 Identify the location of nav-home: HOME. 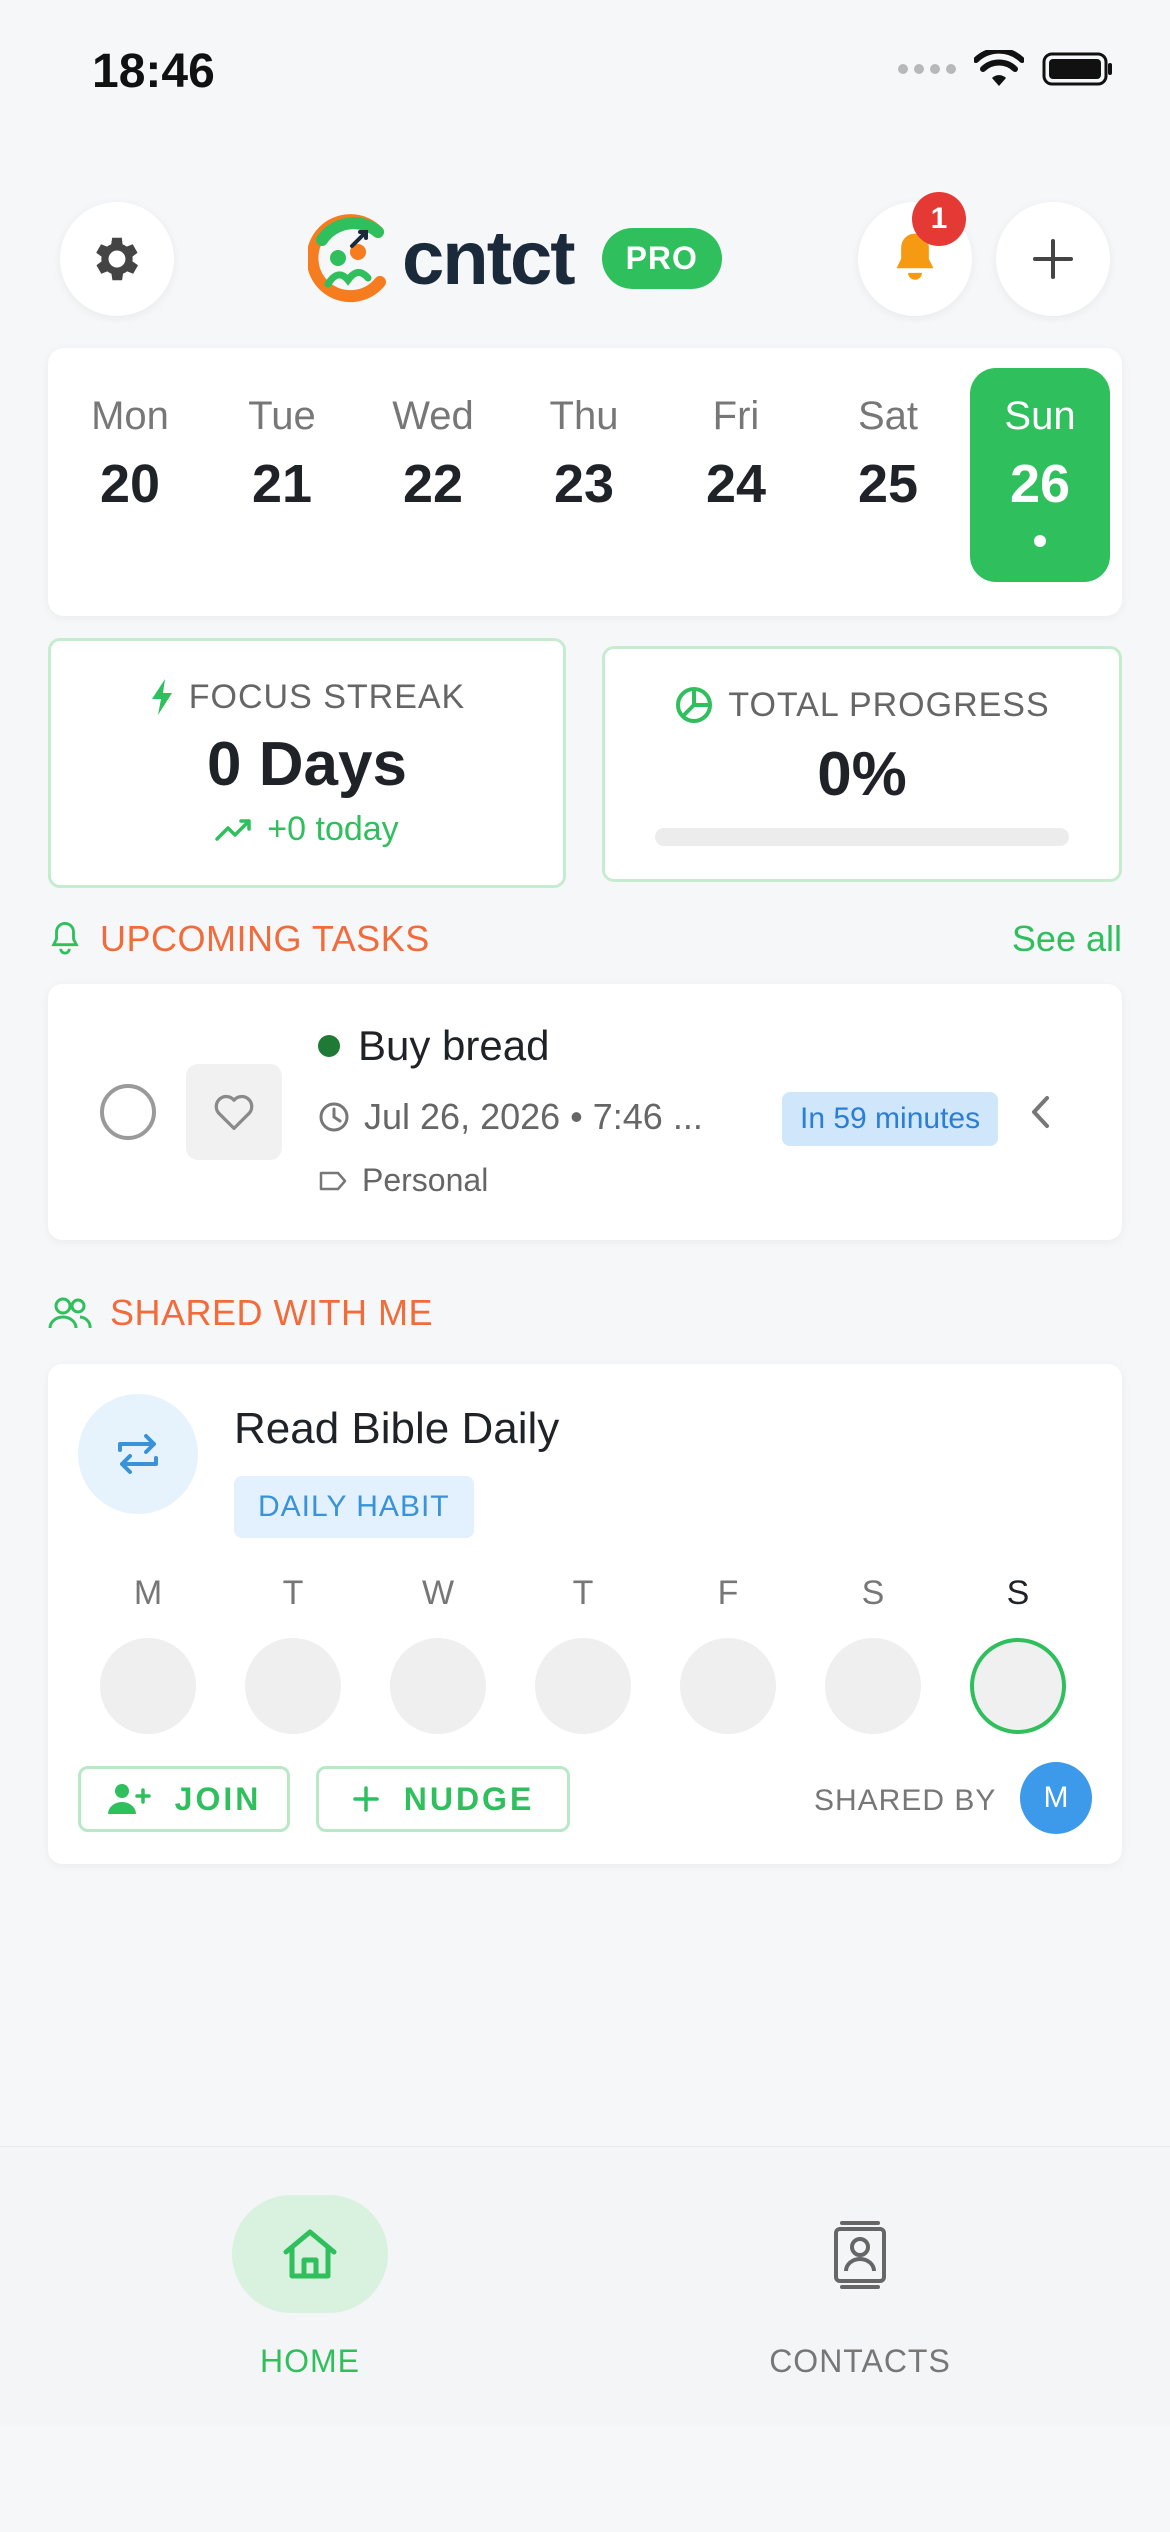
(310, 2287).